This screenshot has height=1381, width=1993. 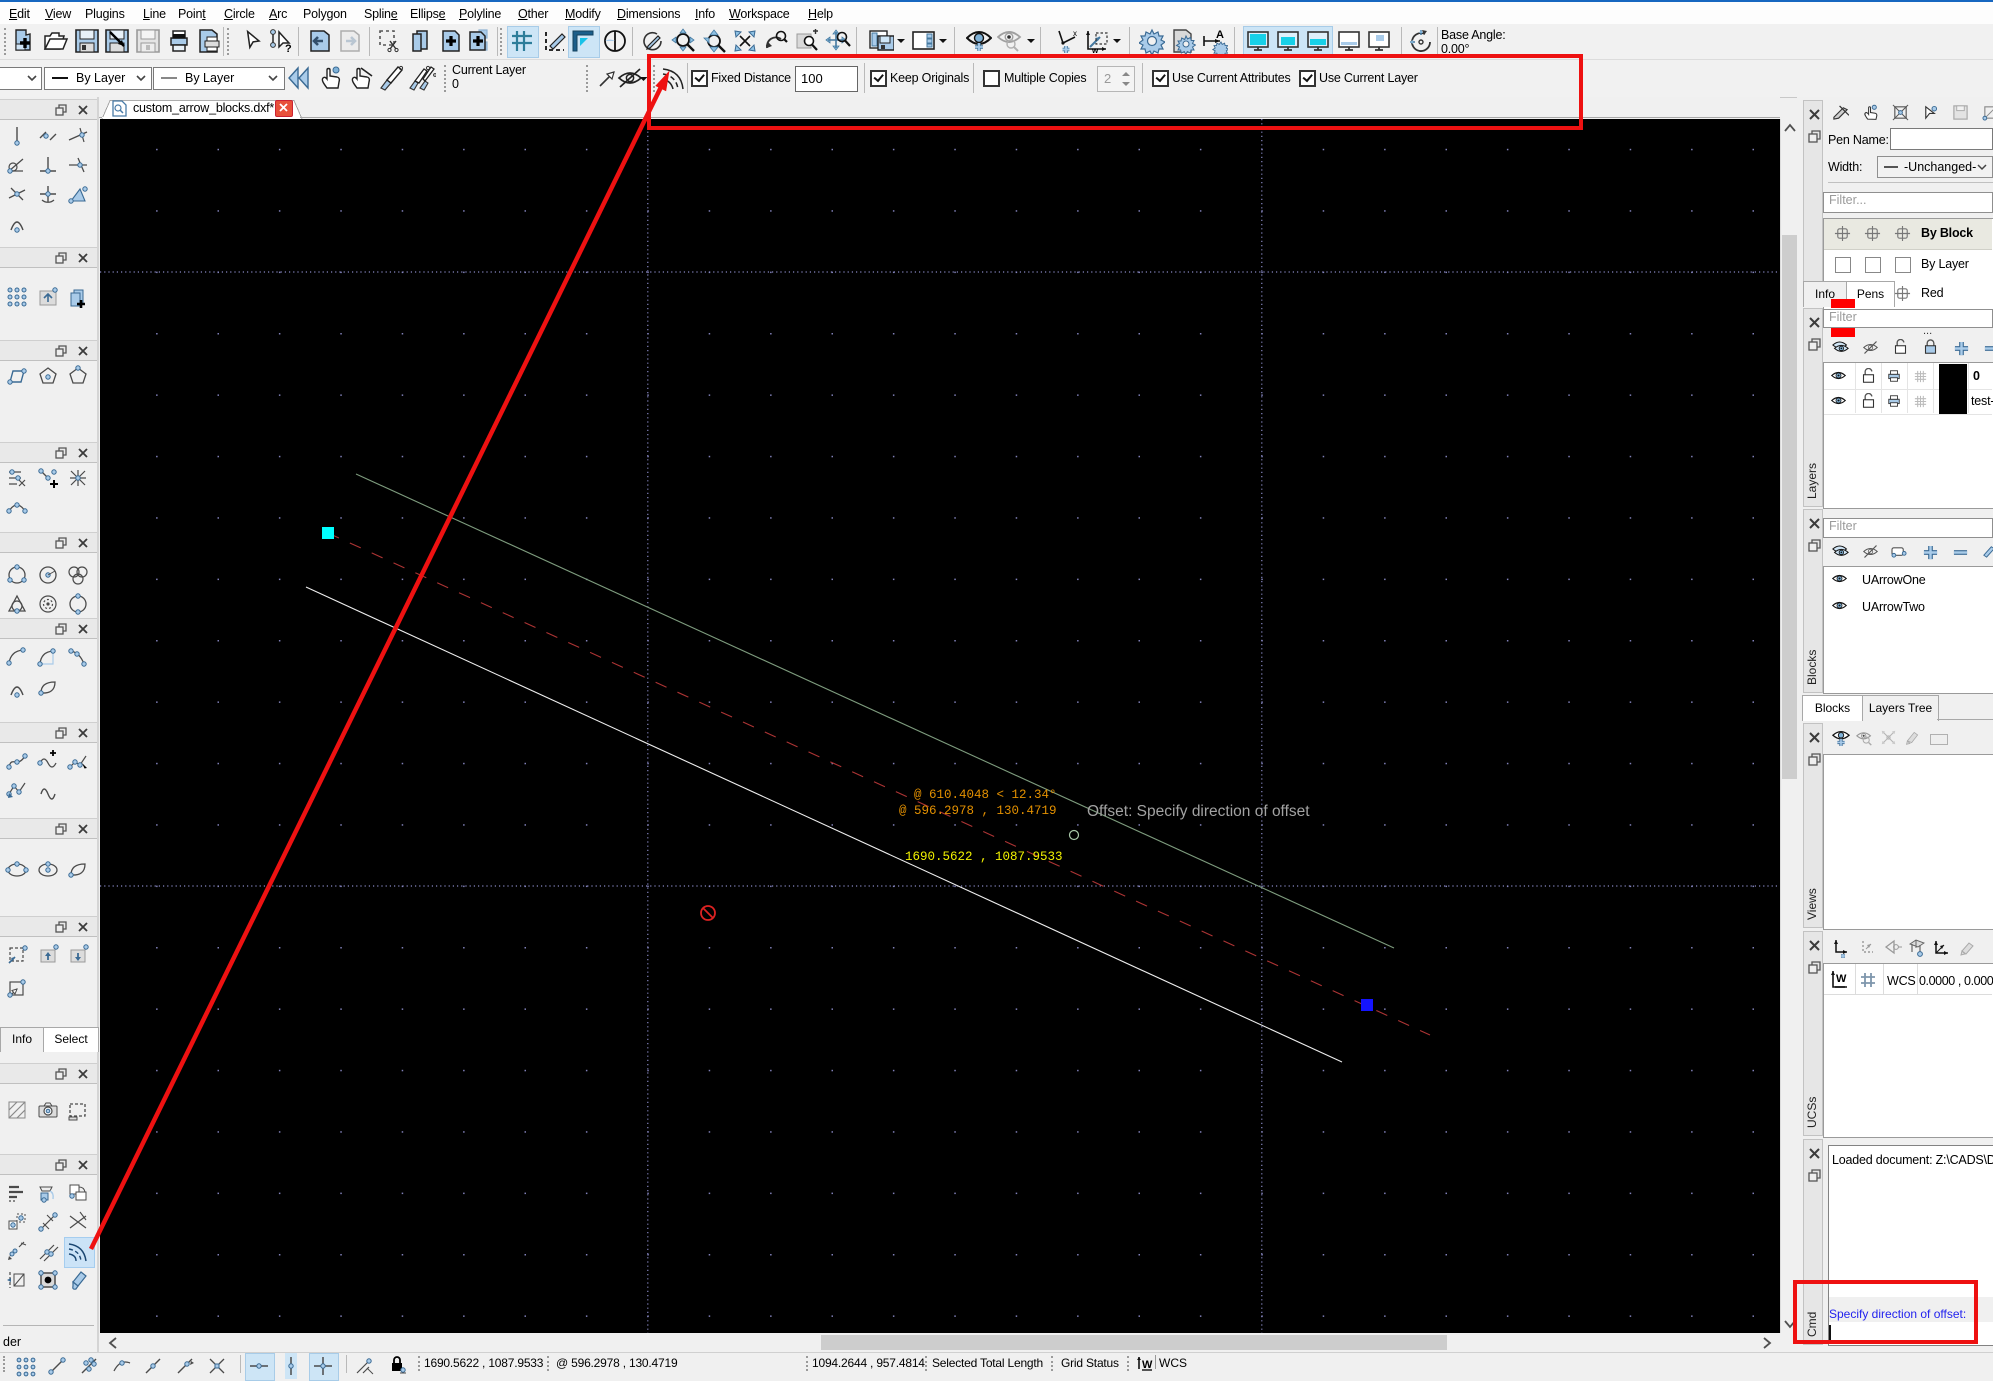 What do you see at coordinates (984, 857) in the screenshot?
I see `svg-text: 1690.5622 , 1087.9533` at bounding box center [984, 857].